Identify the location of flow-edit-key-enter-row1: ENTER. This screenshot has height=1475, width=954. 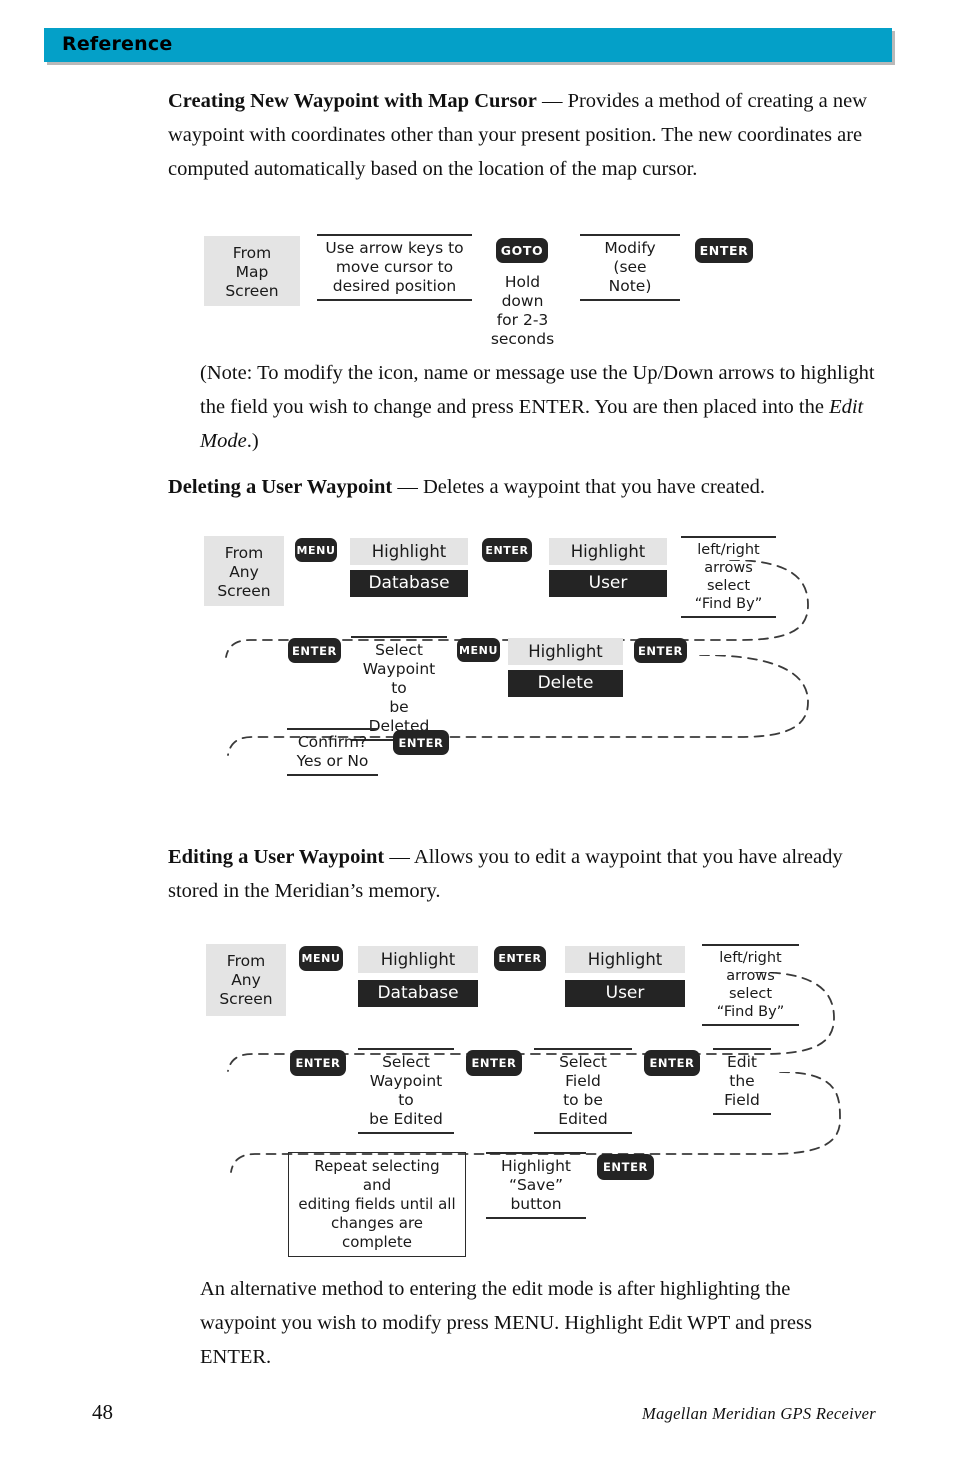
(520, 958).